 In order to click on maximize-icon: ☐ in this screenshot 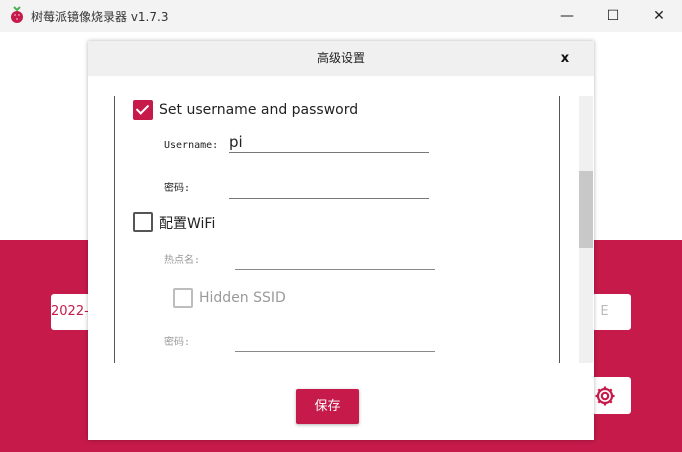, I will do `click(613, 16)`.